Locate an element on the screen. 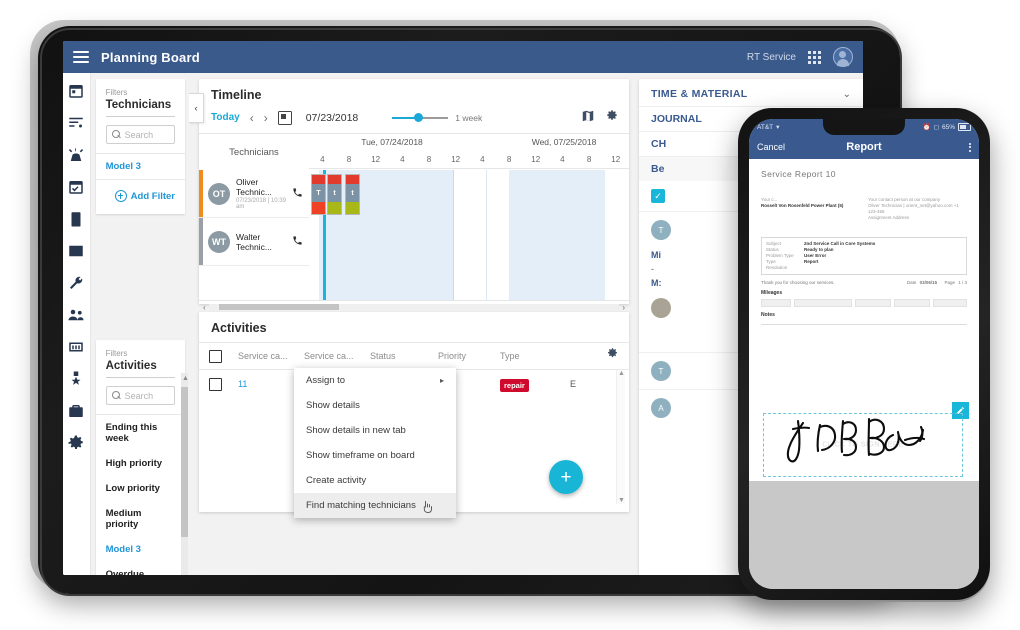 This screenshot has height=630, width=1020. collapse-sidebar-handle: ‹ is located at coordinates (196, 108).